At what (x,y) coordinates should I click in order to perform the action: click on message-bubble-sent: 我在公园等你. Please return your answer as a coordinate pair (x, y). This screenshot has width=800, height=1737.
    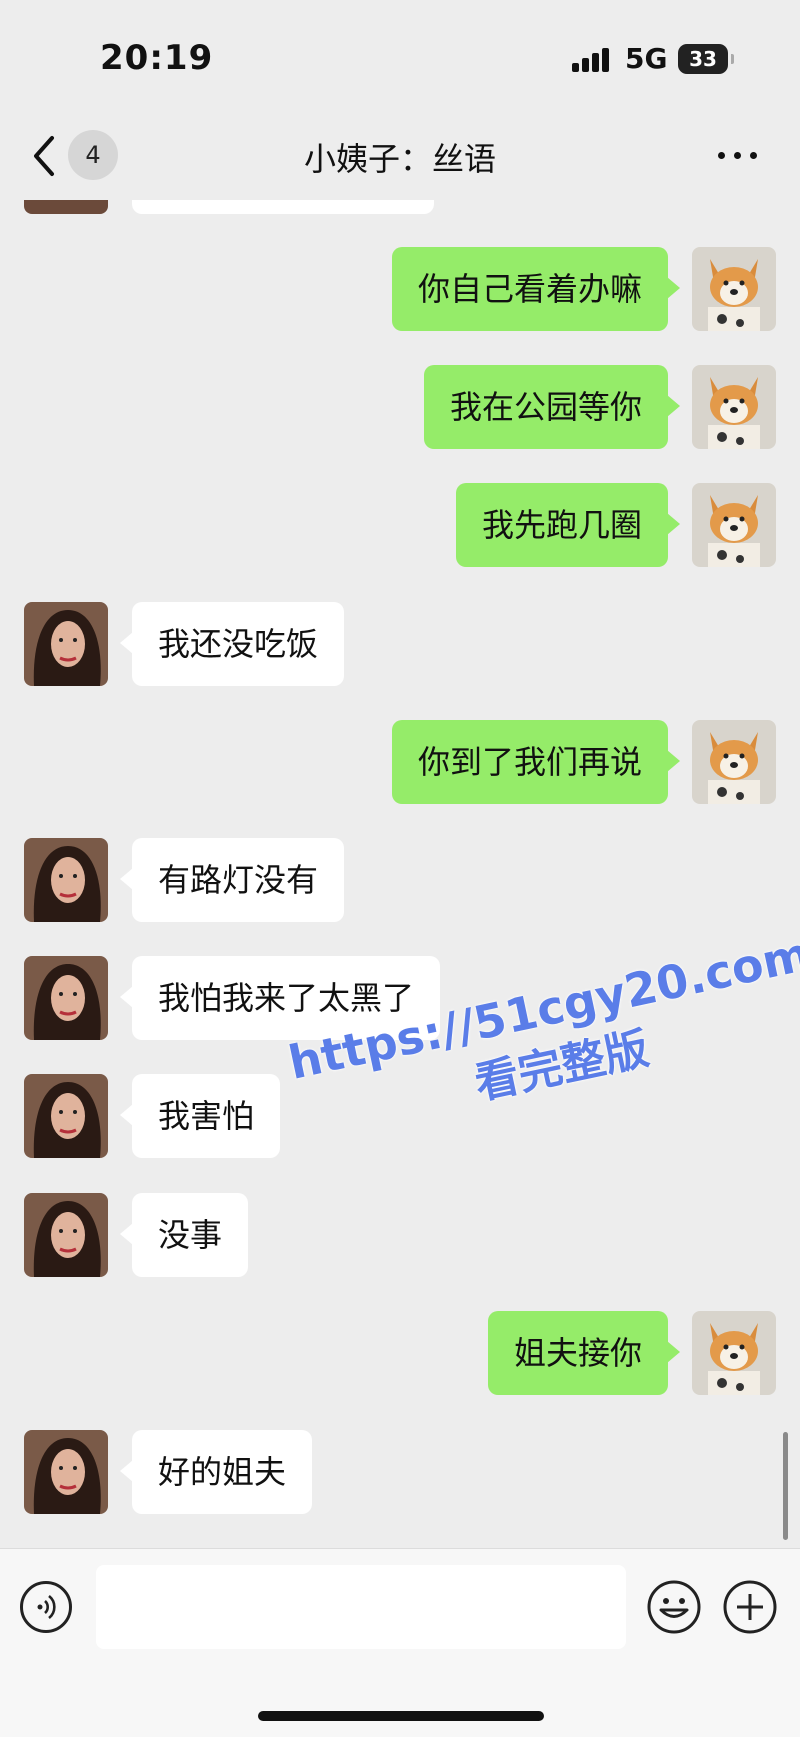
    Looking at the image, I should click on (552, 407).